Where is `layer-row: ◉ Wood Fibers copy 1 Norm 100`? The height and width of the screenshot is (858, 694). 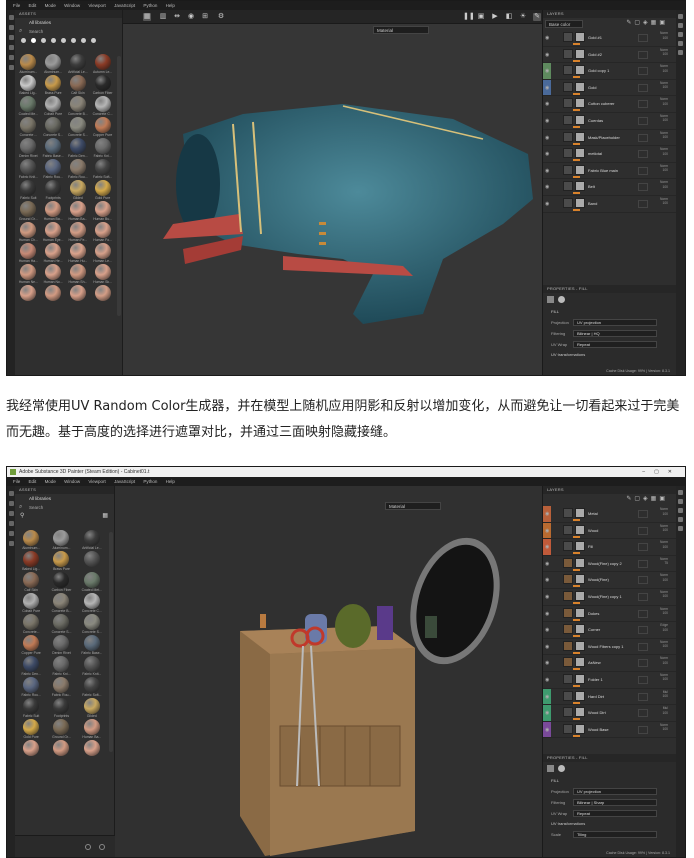
layer-row: ◉ Wood Fibers copy 1 Norm 100 is located at coordinates (609, 647).